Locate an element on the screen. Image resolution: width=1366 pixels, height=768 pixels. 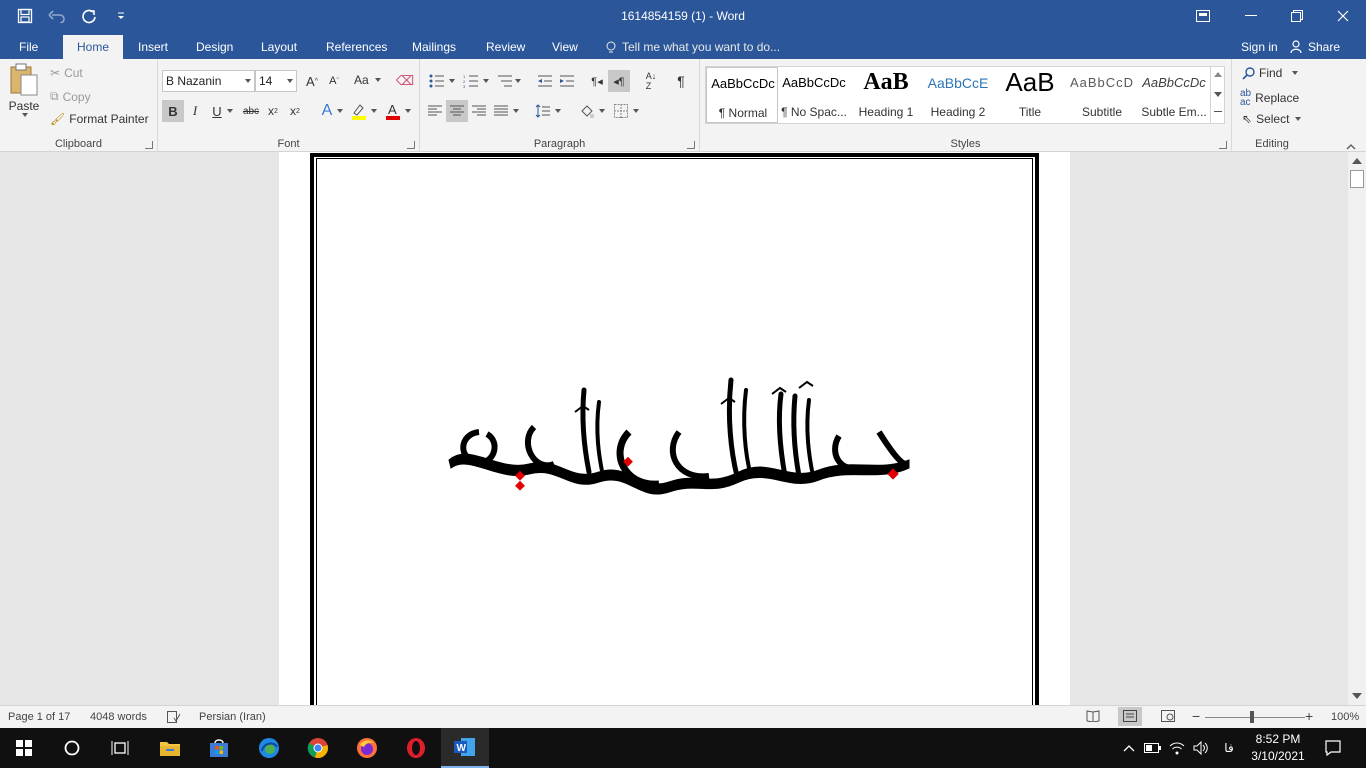
proofing-icon is located at coordinates (174, 718).